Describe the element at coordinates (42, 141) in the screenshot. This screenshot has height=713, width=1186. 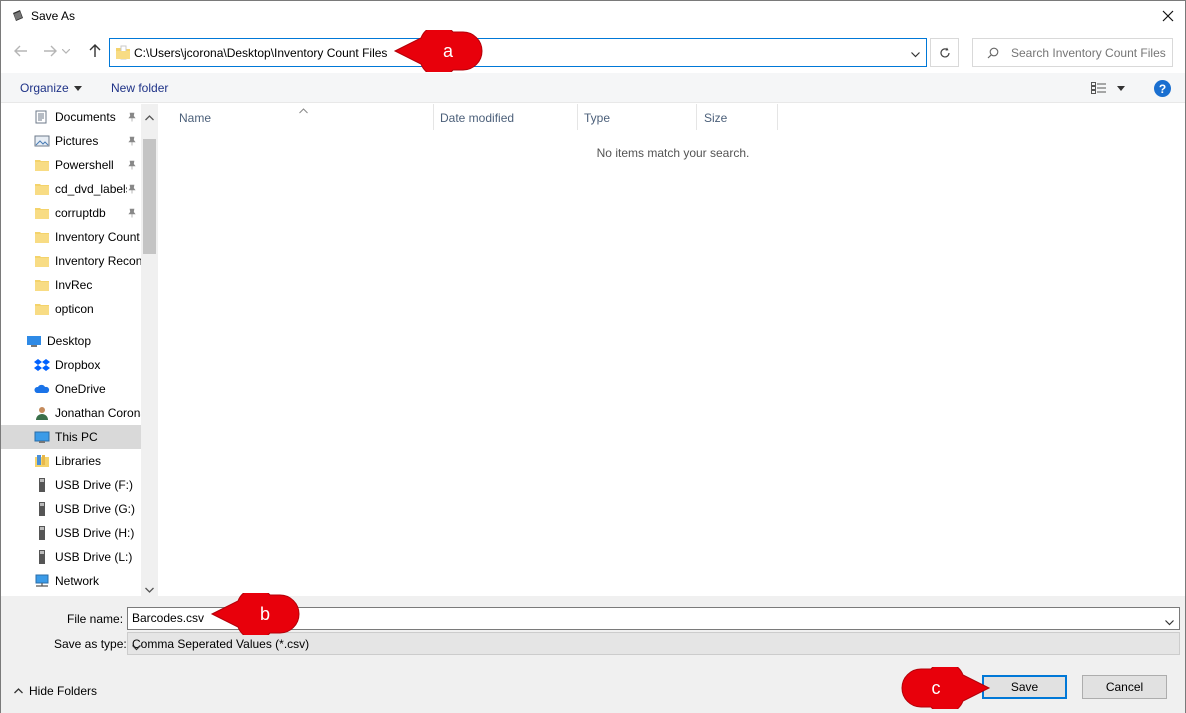
I see `pictures-icon` at that location.